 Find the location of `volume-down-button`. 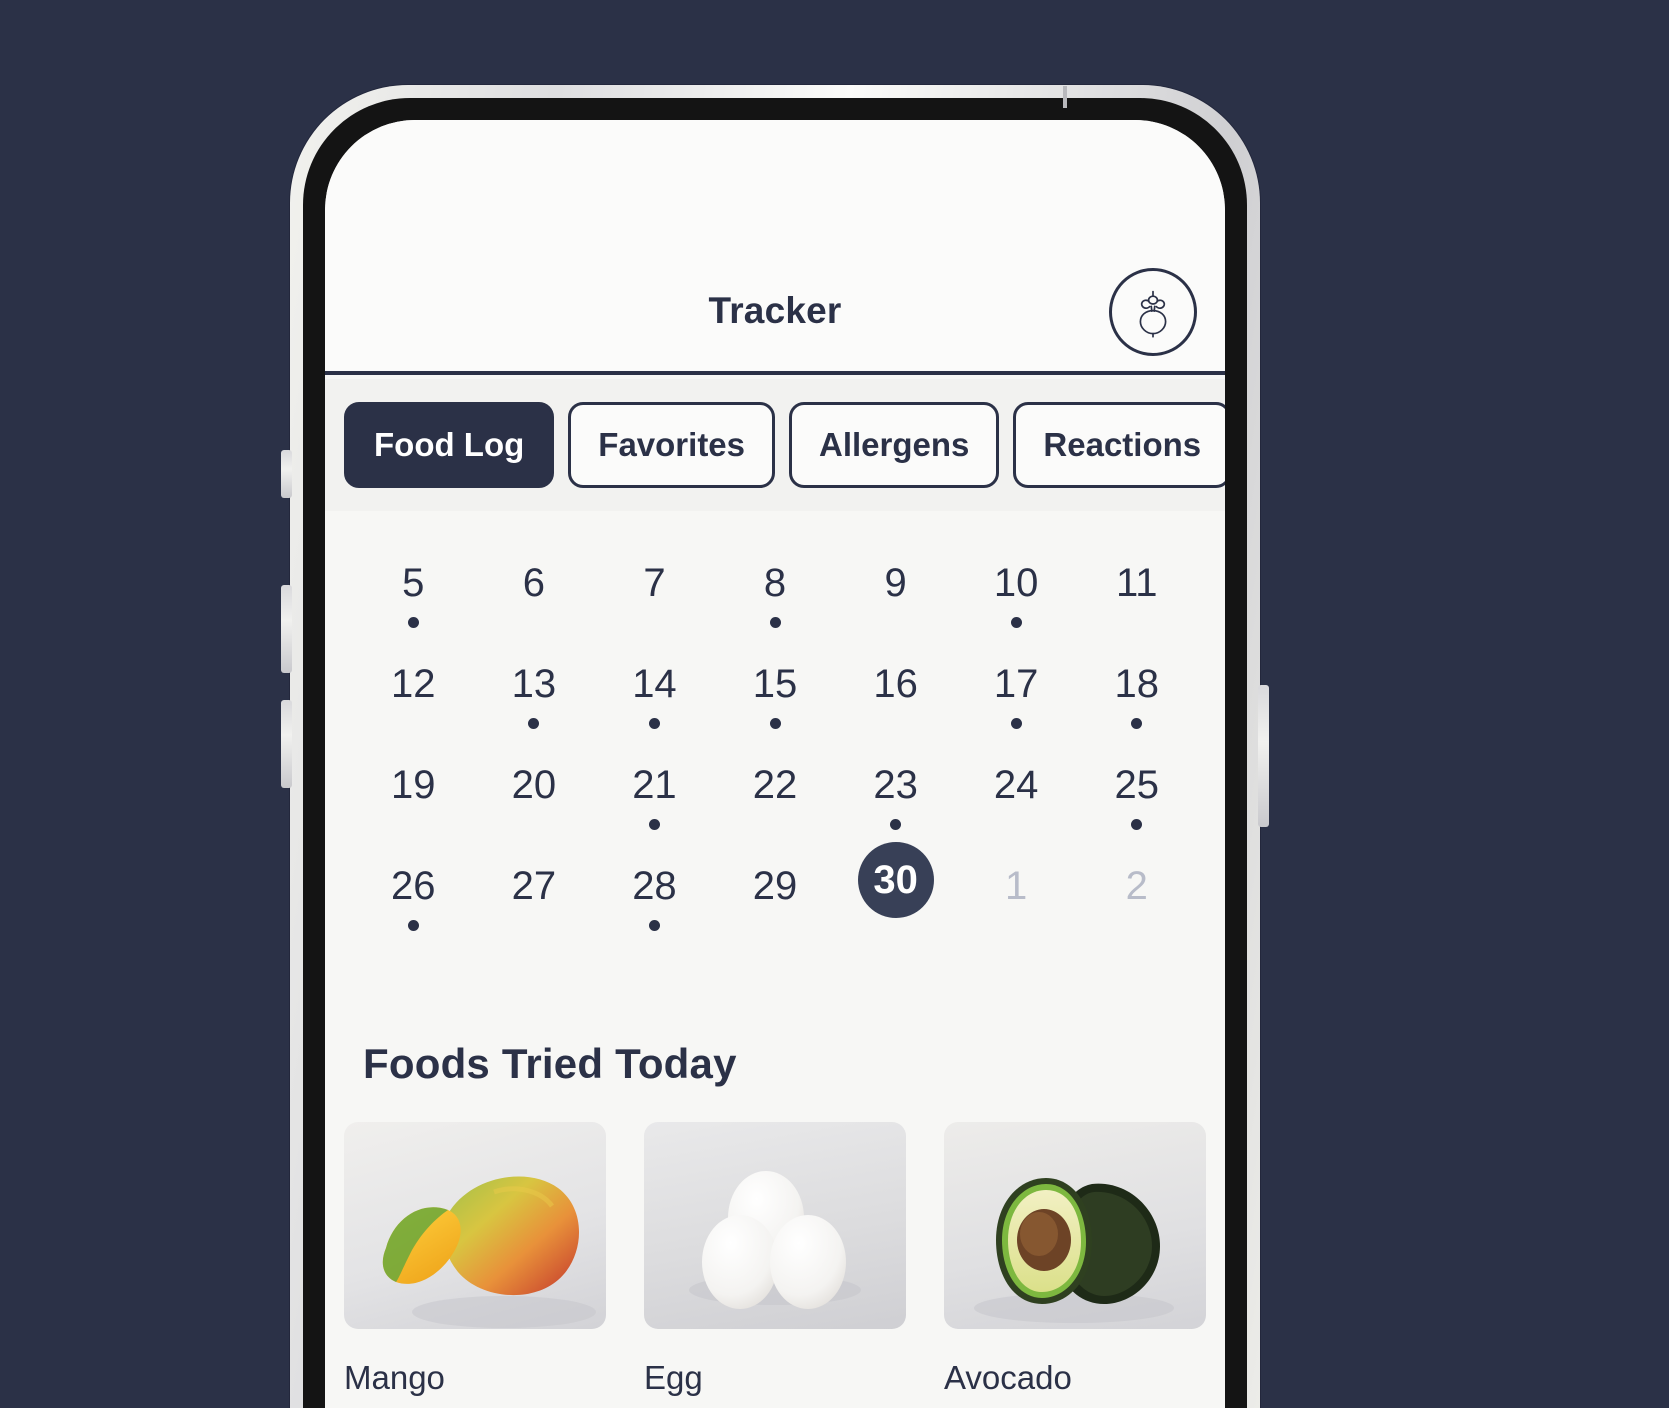

volume-down-button is located at coordinates (286, 744).